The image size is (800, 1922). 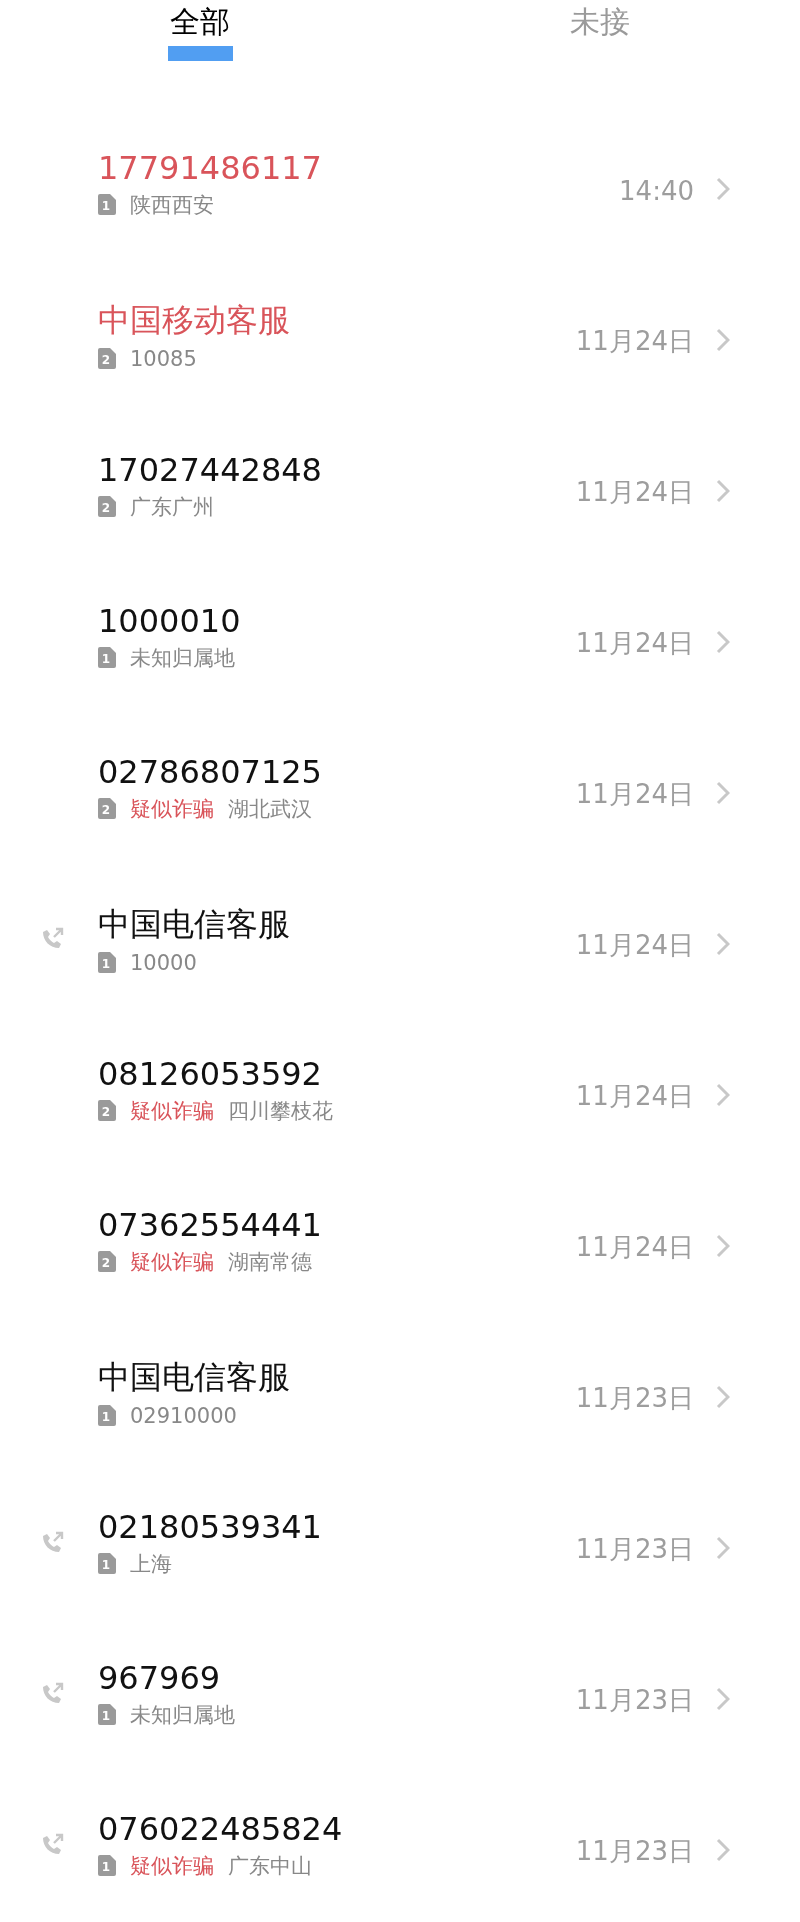 What do you see at coordinates (194, 320) in the screenshot?
I see `contact-name: 中国移动客服` at bounding box center [194, 320].